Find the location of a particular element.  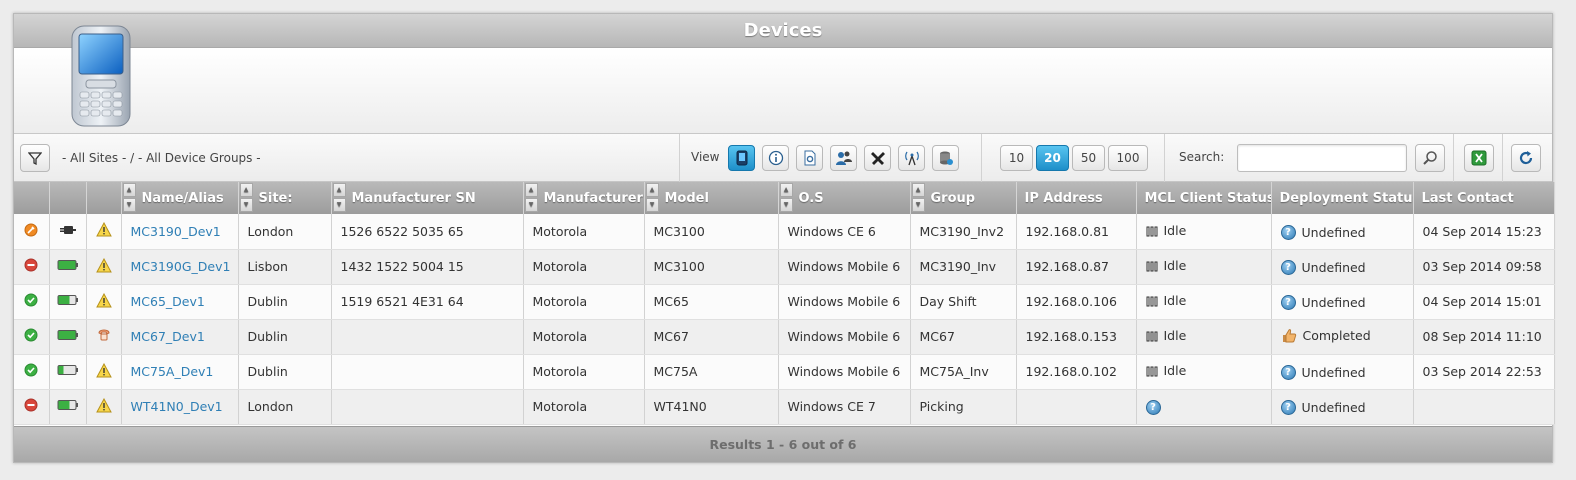

view-tools-button is located at coordinates (877, 158).